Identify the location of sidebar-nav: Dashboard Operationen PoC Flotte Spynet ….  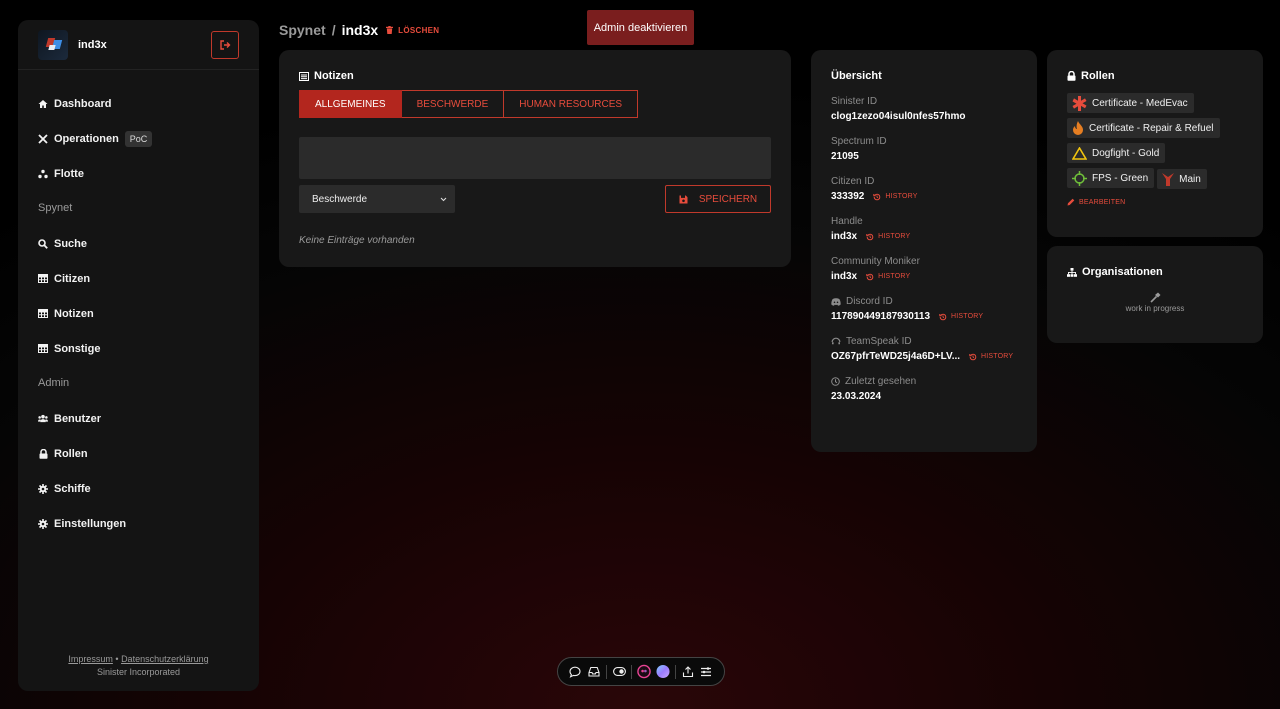
(138, 305).